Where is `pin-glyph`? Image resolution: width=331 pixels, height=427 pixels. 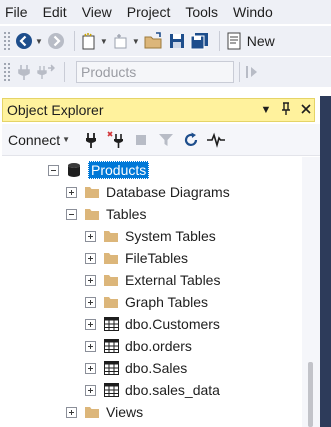 pin-glyph is located at coordinates (286, 108).